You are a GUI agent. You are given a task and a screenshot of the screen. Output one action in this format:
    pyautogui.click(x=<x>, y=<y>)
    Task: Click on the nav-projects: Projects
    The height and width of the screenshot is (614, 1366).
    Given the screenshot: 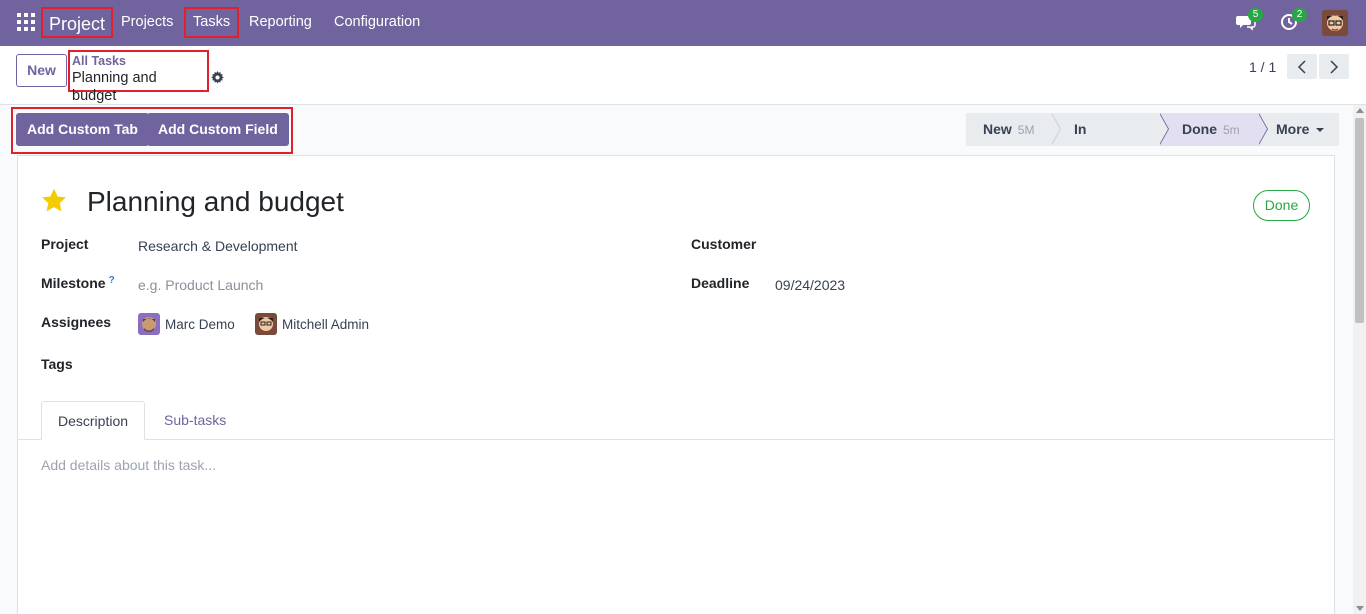 What is the action you would take?
    pyautogui.click(x=147, y=22)
    